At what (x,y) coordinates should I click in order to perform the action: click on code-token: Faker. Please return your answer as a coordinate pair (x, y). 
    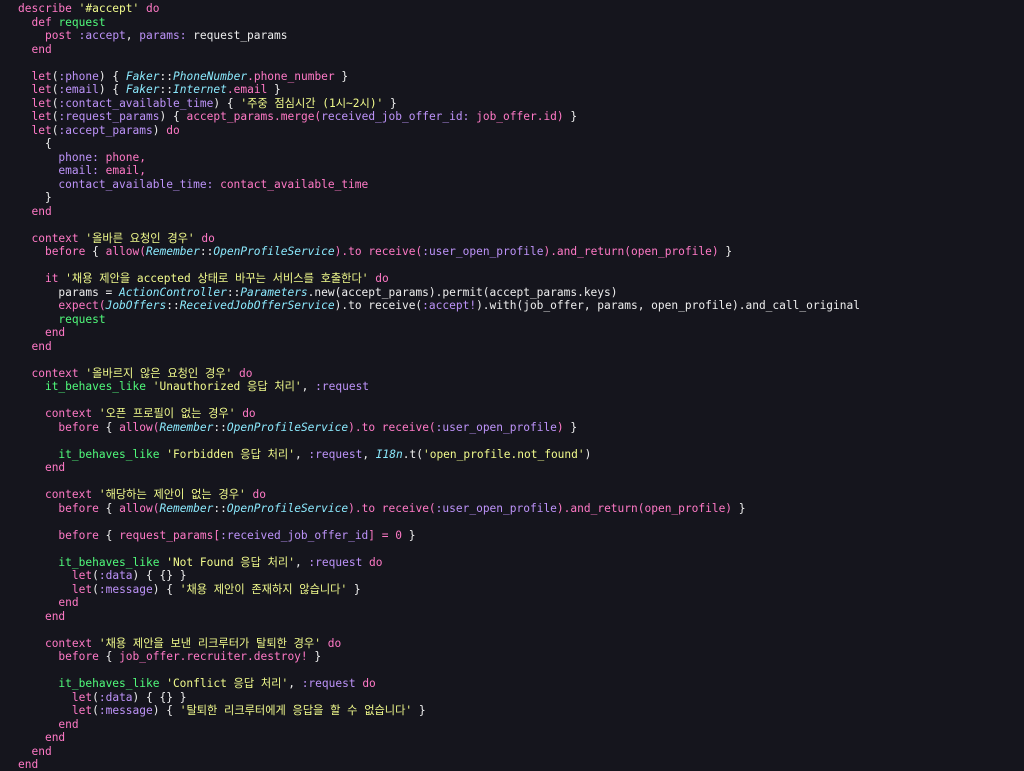
    Looking at the image, I should click on (142, 89).